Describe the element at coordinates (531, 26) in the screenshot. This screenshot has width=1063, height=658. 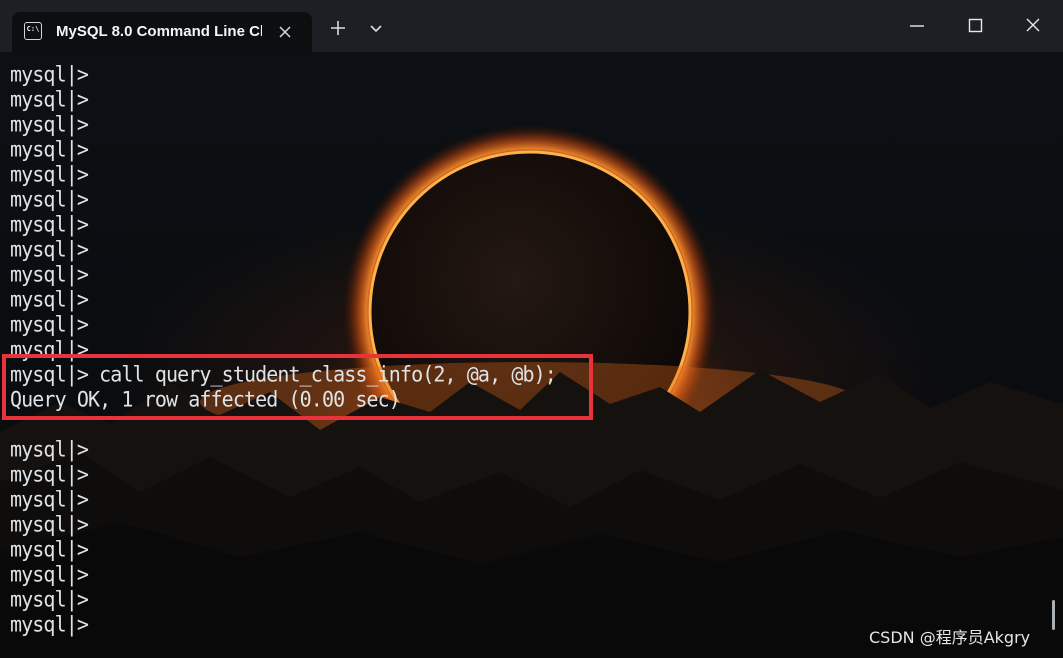
I see `title-bar: C:\ MySQL 8.0 Command Line Cli` at that location.